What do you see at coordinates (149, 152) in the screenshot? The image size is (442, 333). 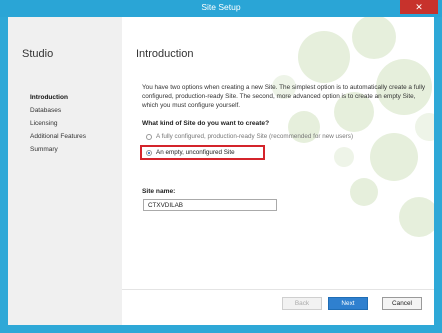 I see `radio-empty-site` at bounding box center [149, 152].